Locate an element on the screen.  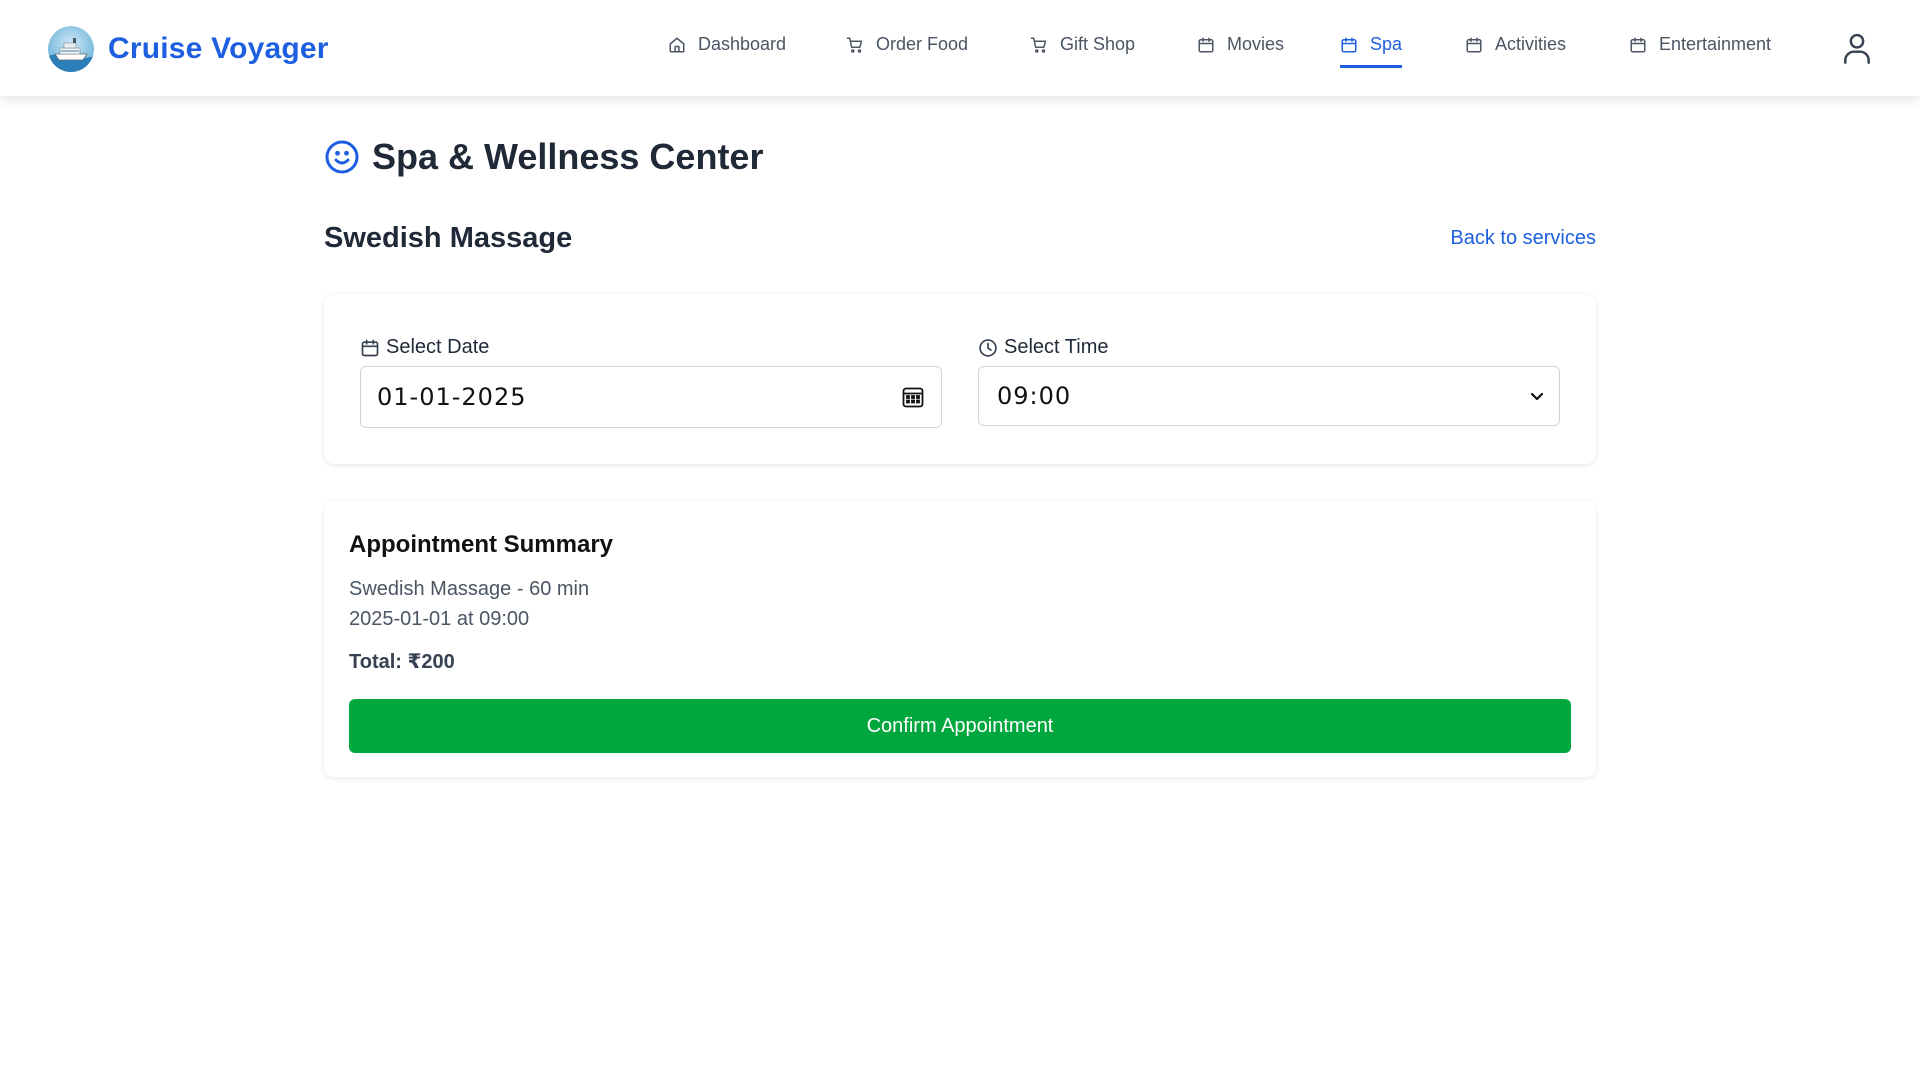
nav-item-dashboard: Dashboard is located at coordinates (727, 51).